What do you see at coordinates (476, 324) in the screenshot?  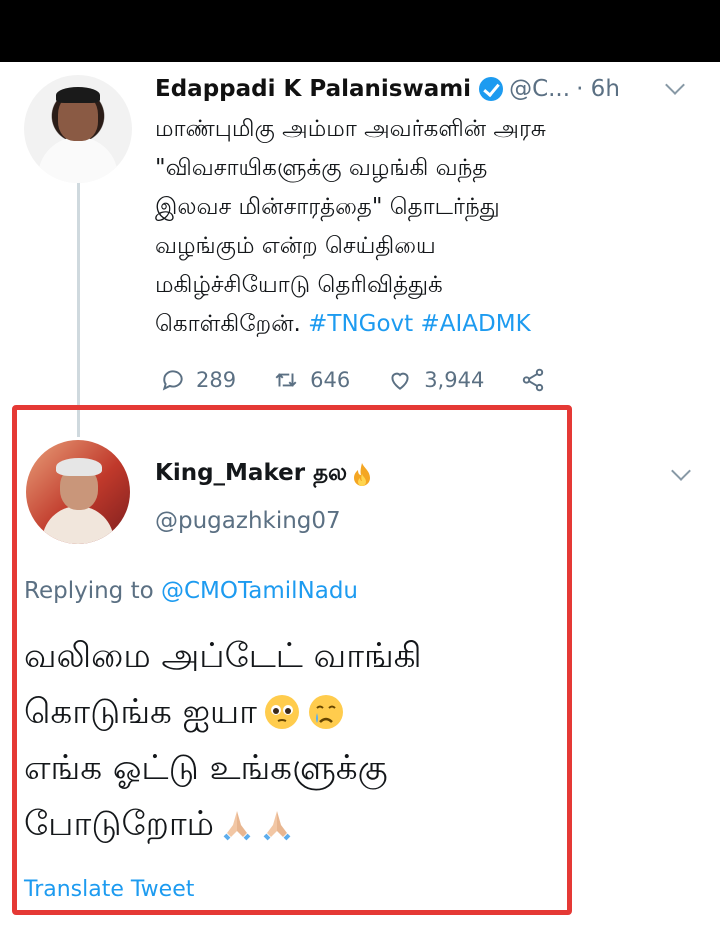 I see `hashtag-link: #AIADMK` at bounding box center [476, 324].